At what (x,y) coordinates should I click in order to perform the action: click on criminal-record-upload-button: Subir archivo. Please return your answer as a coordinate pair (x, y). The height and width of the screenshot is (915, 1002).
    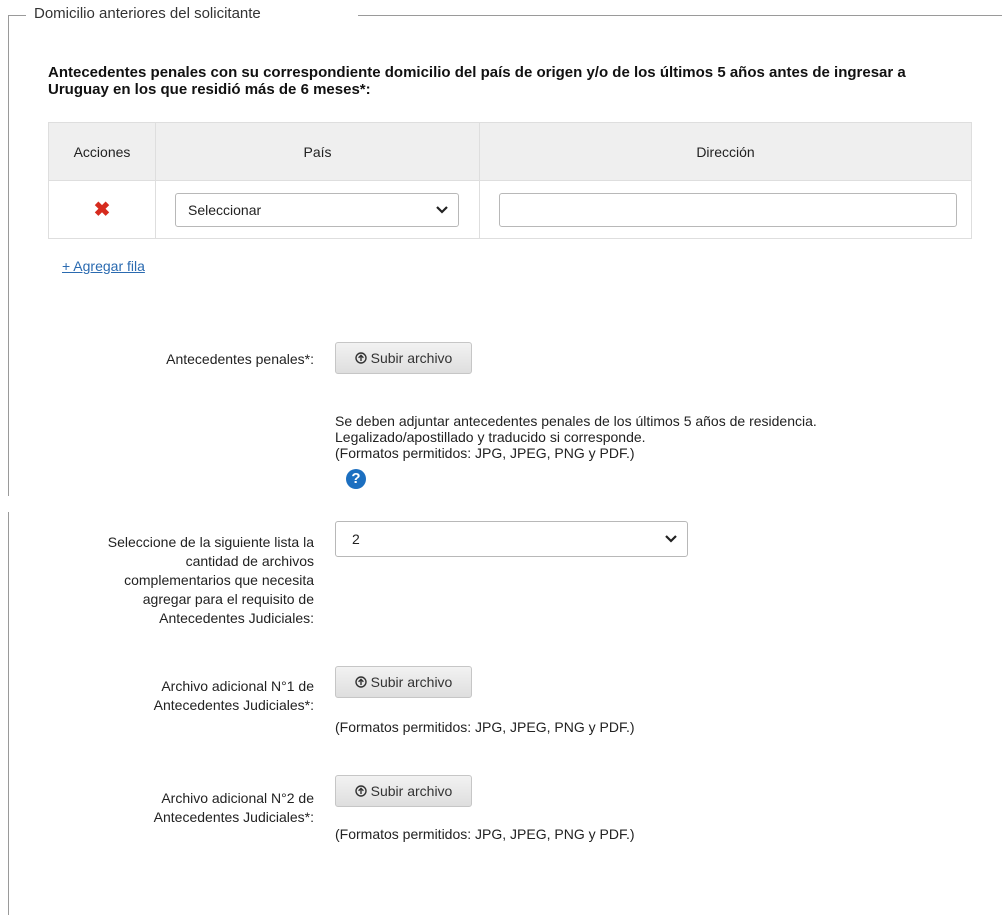
    Looking at the image, I should click on (403, 358).